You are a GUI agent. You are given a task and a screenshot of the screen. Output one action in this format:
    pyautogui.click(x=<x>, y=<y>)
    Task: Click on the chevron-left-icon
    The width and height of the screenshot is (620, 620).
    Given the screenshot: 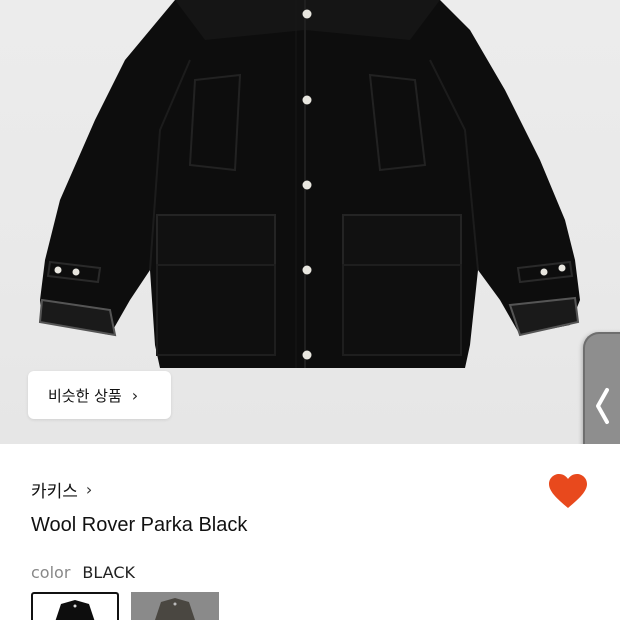 What is the action you would take?
    pyautogui.click(x=602, y=406)
    